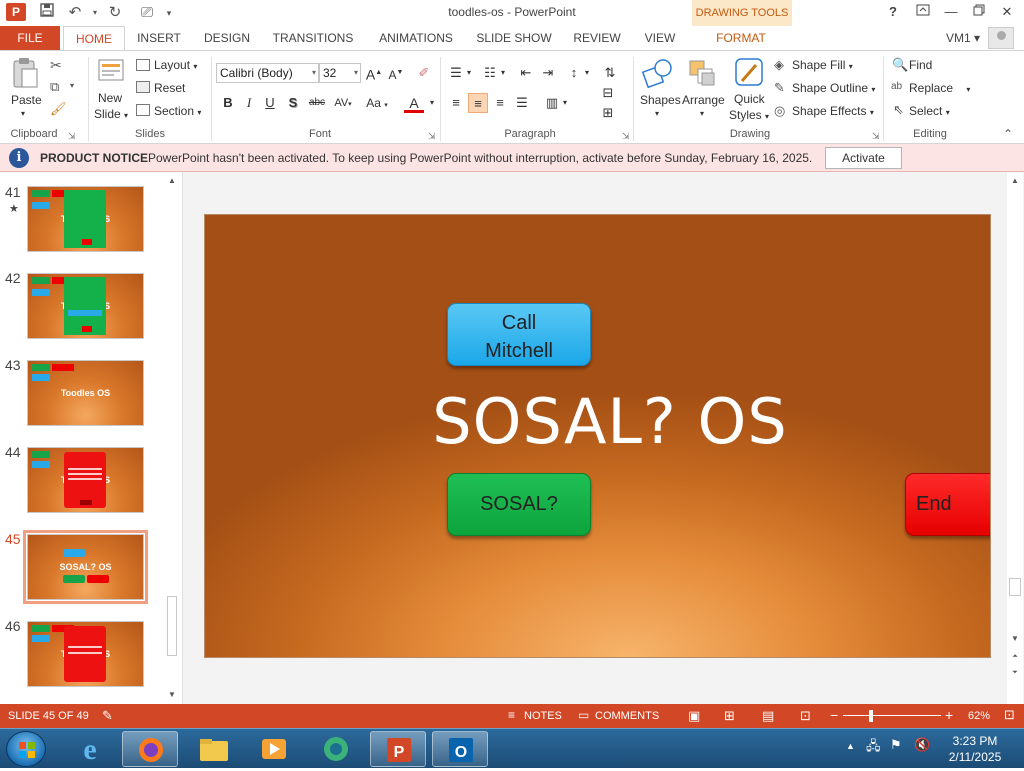  Describe the element at coordinates (779, 88) in the screenshot. I see `shape-outline-icon: ✎` at that location.